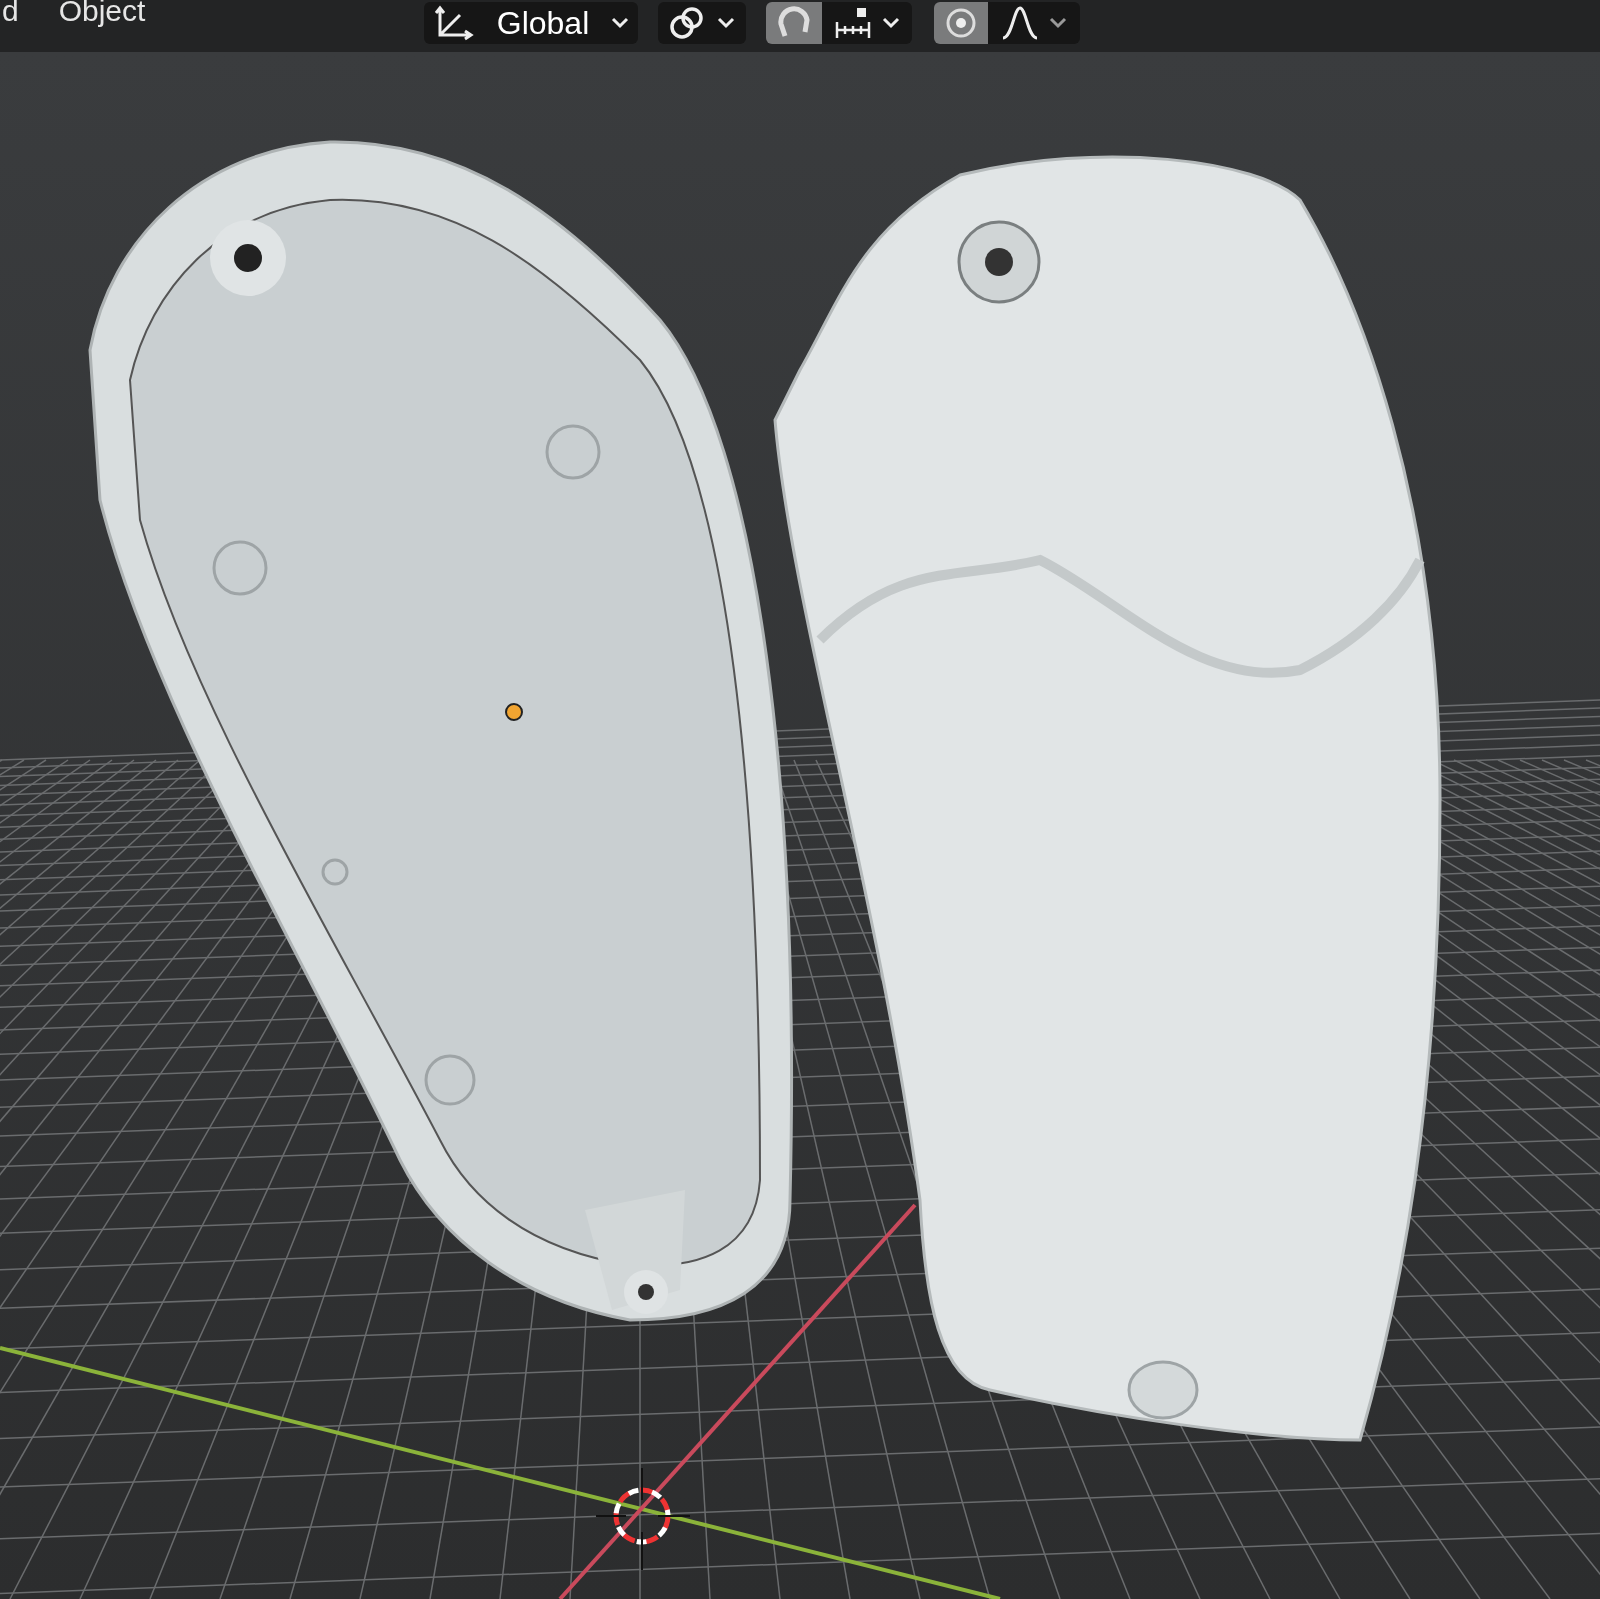  Describe the element at coordinates (102, 14) in the screenshot. I see `menu-item: Object` at that location.